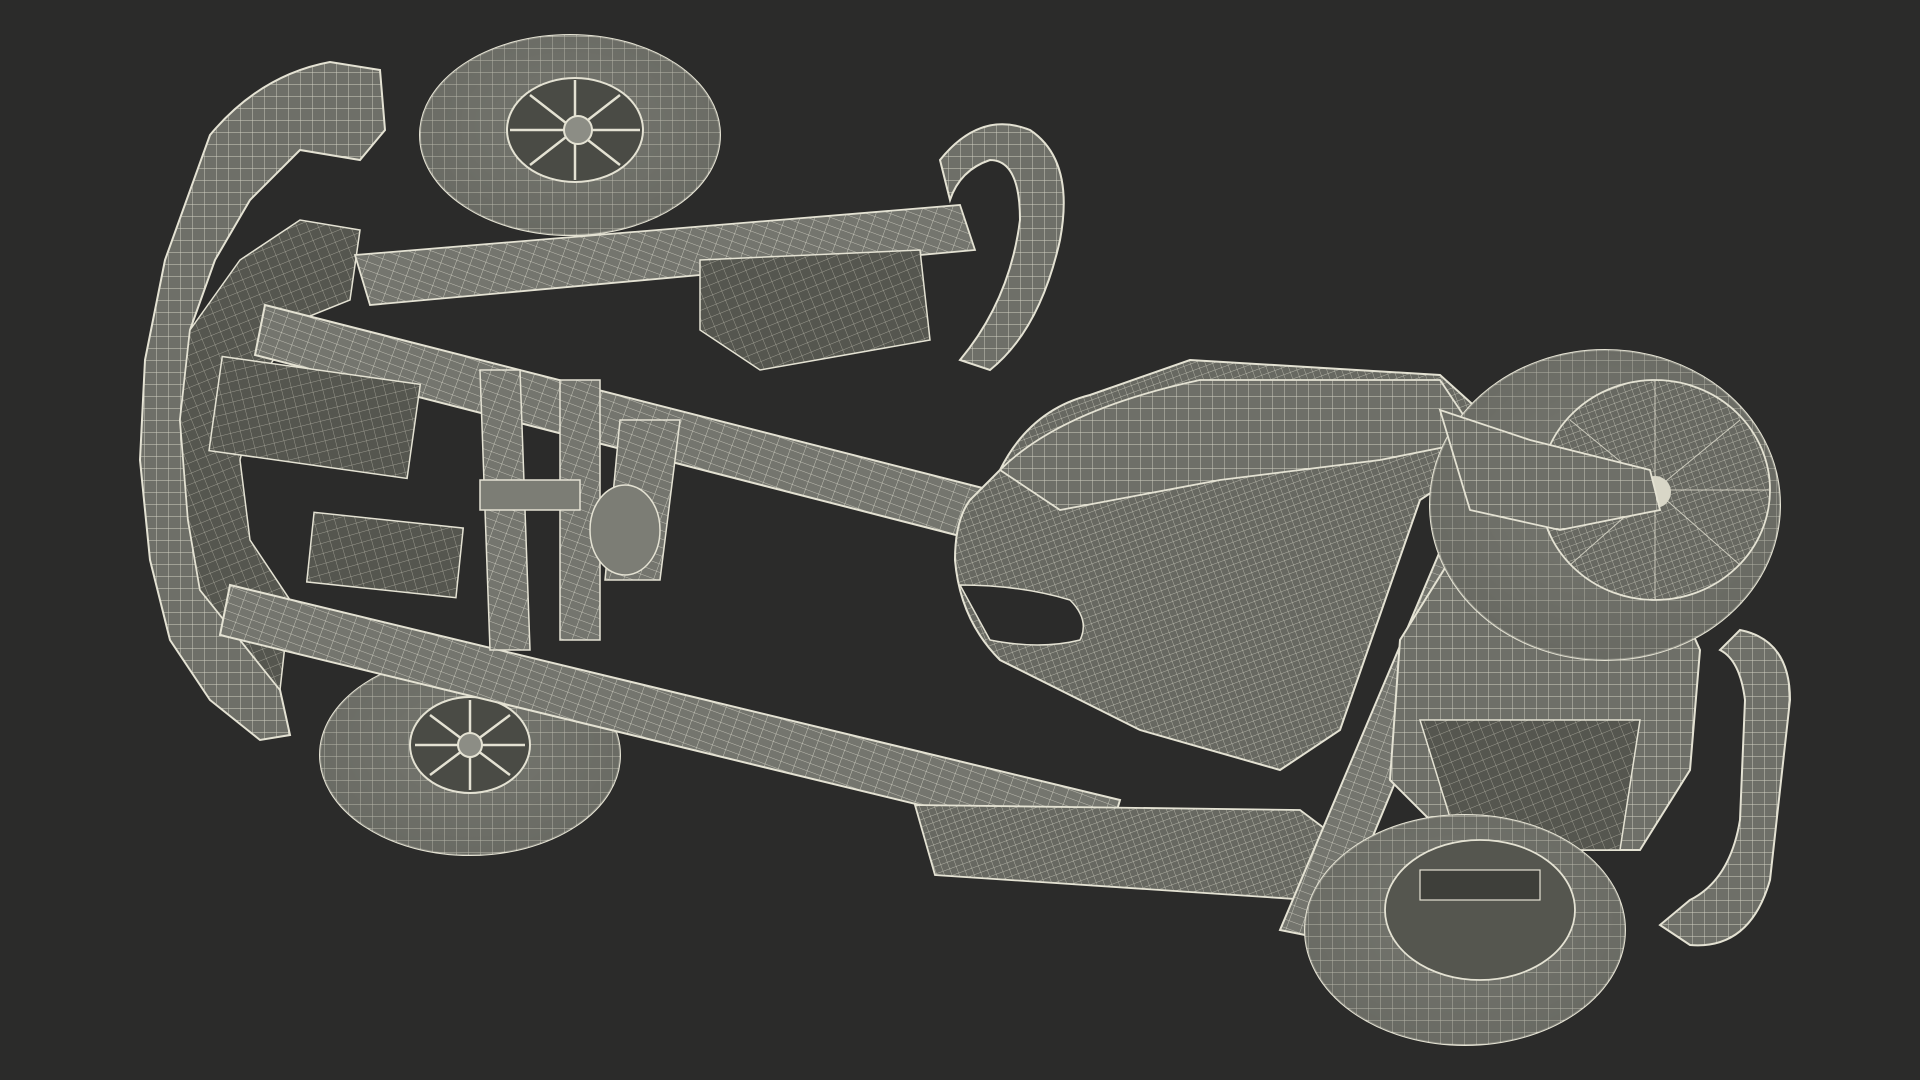  Describe the element at coordinates (1127, 852) in the screenshot. I see `side-pod` at that location.